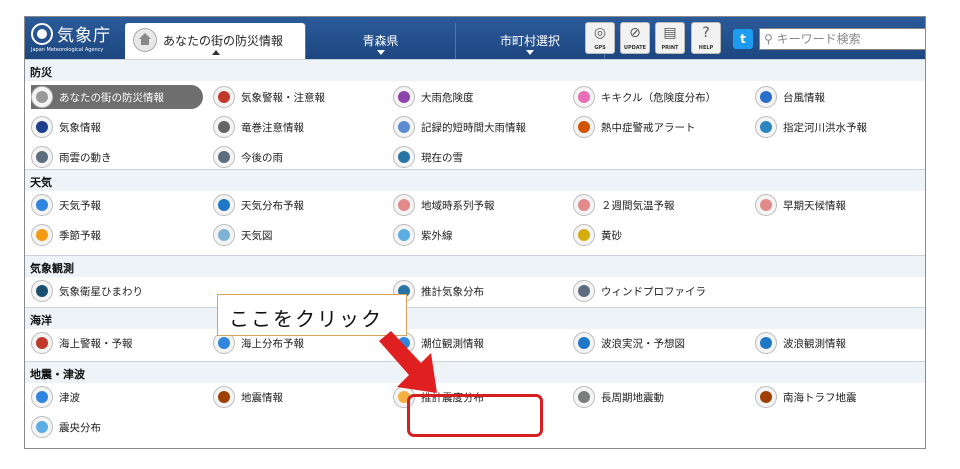 The image size is (960, 469). What do you see at coordinates (825, 128) in the screenshot?
I see `menu-item-label: 指定河川洪水予報` at bounding box center [825, 128].